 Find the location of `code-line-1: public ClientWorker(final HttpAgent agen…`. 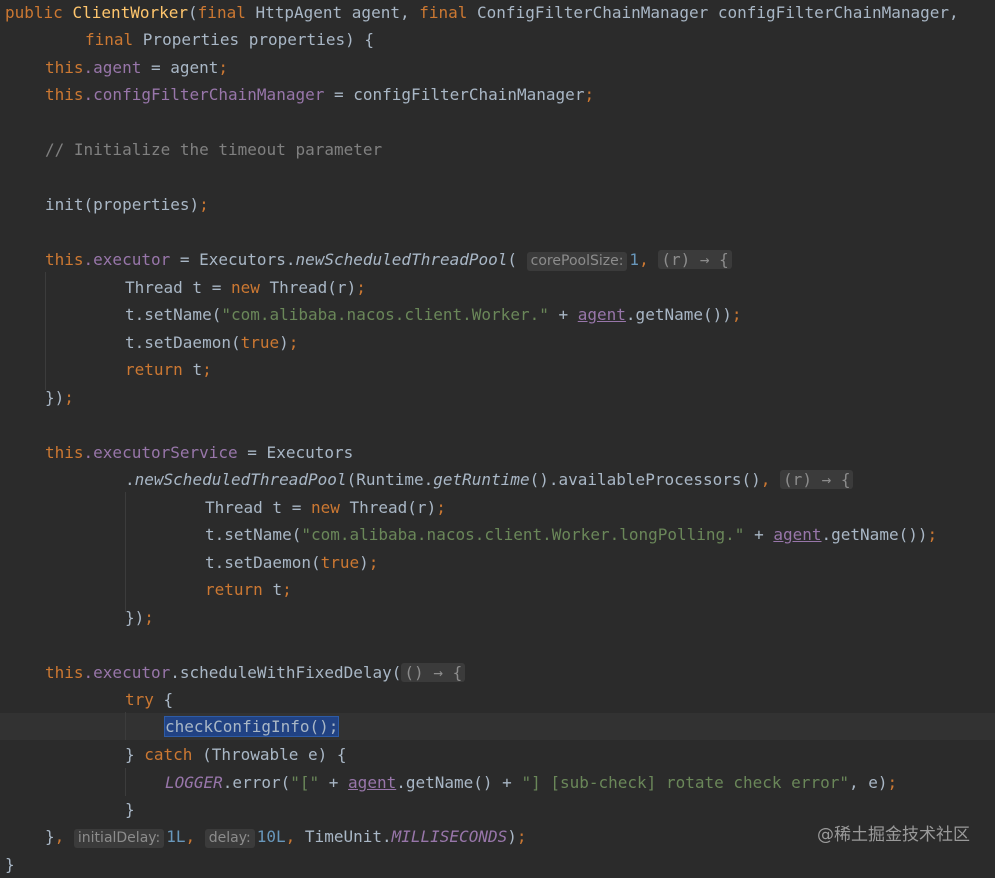

code-line-1: public ClientWorker(final HttpAgent agen… is located at coordinates (482, 13).